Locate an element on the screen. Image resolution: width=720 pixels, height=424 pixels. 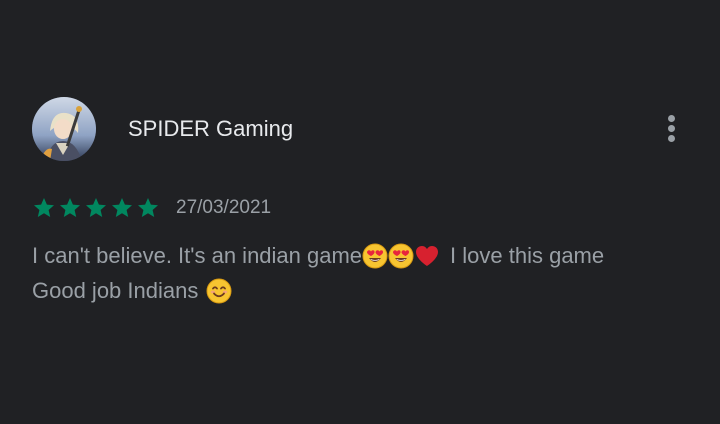
star-rating is located at coordinates (96, 208).